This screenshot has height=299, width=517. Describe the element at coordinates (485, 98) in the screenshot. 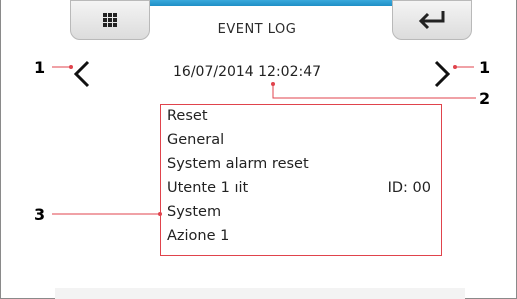

I see `callout-2: 2` at that location.